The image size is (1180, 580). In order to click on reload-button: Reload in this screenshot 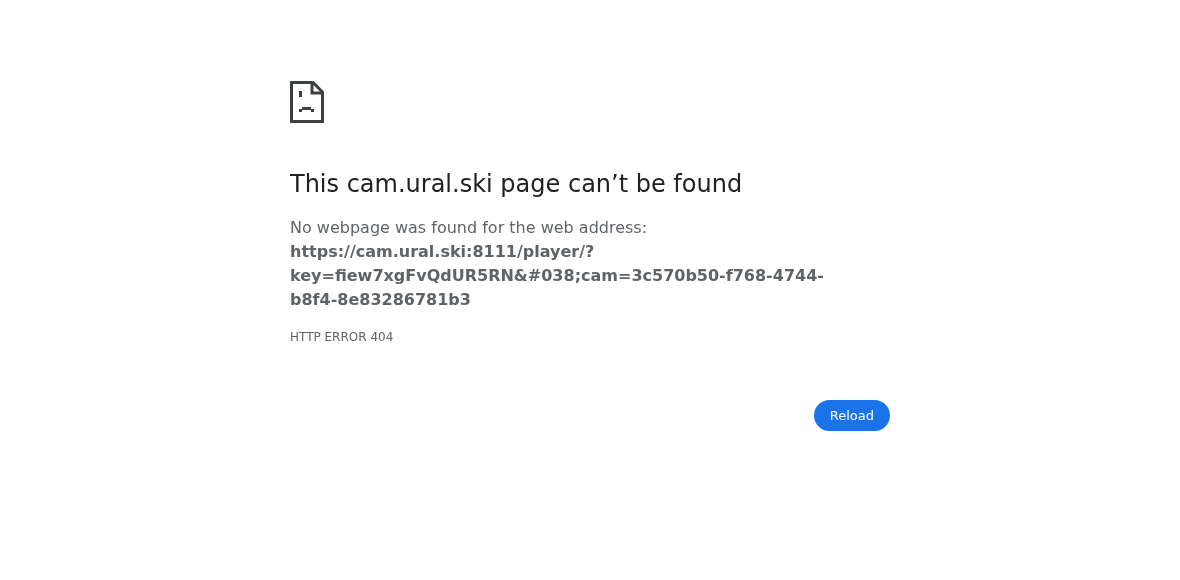, I will do `click(851, 415)`.